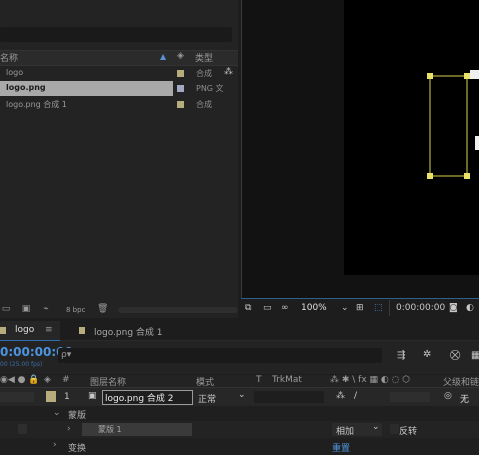 This screenshot has width=479, height=455. I want to click on layer-index: 1, so click(67, 397).